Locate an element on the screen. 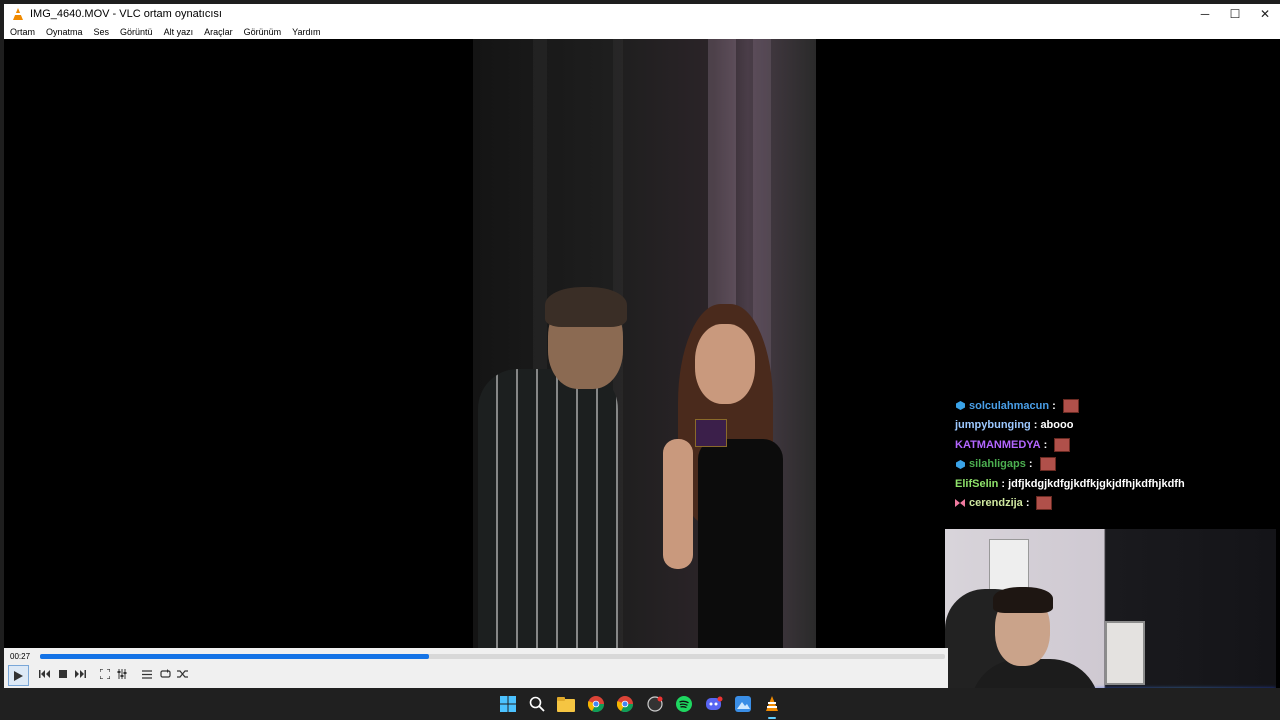 Image resolution: width=1280 pixels, height=720 pixels. menu-goruntu: Görüntü is located at coordinates (136, 32).